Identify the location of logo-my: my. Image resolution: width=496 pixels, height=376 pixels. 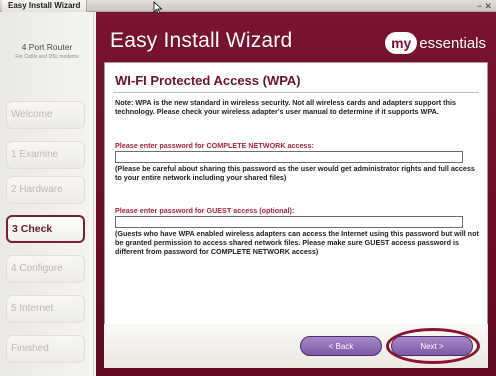
(401, 43).